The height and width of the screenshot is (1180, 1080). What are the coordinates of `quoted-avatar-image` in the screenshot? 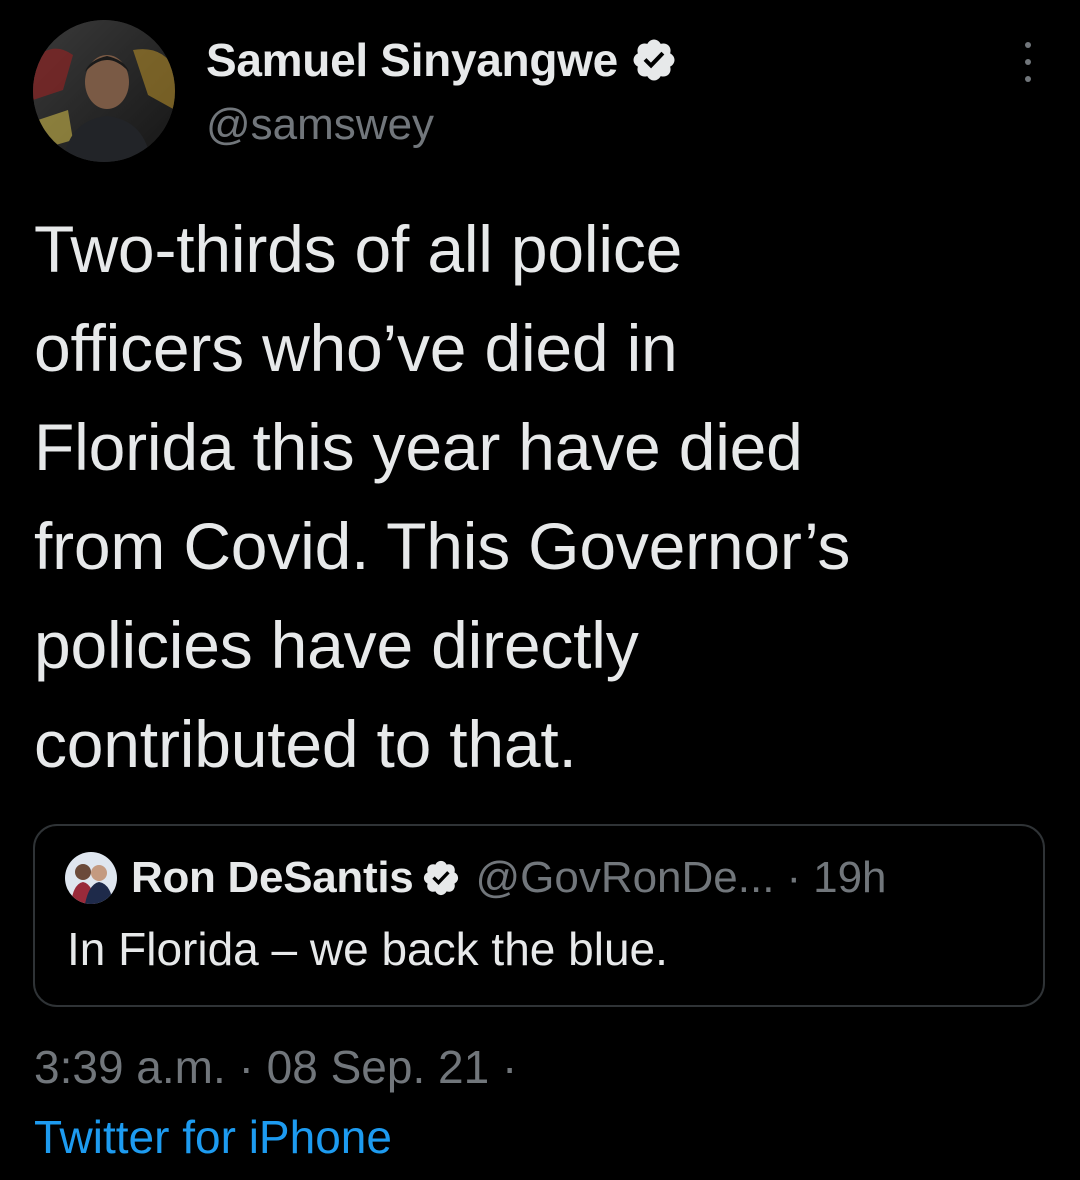 It's located at (91, 878).